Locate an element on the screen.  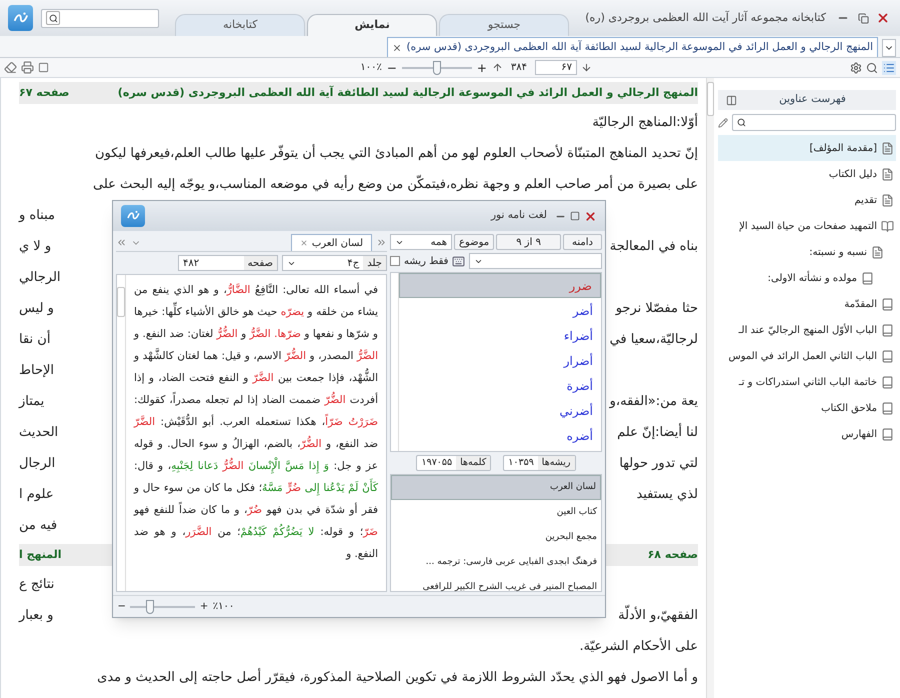
box-icon is located at coordinates (43, 67).